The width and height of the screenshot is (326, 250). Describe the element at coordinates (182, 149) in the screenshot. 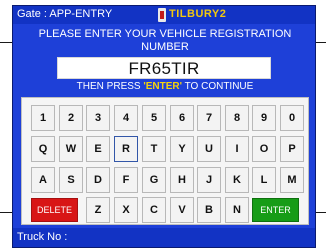

I see `key-y: Y` at that location.